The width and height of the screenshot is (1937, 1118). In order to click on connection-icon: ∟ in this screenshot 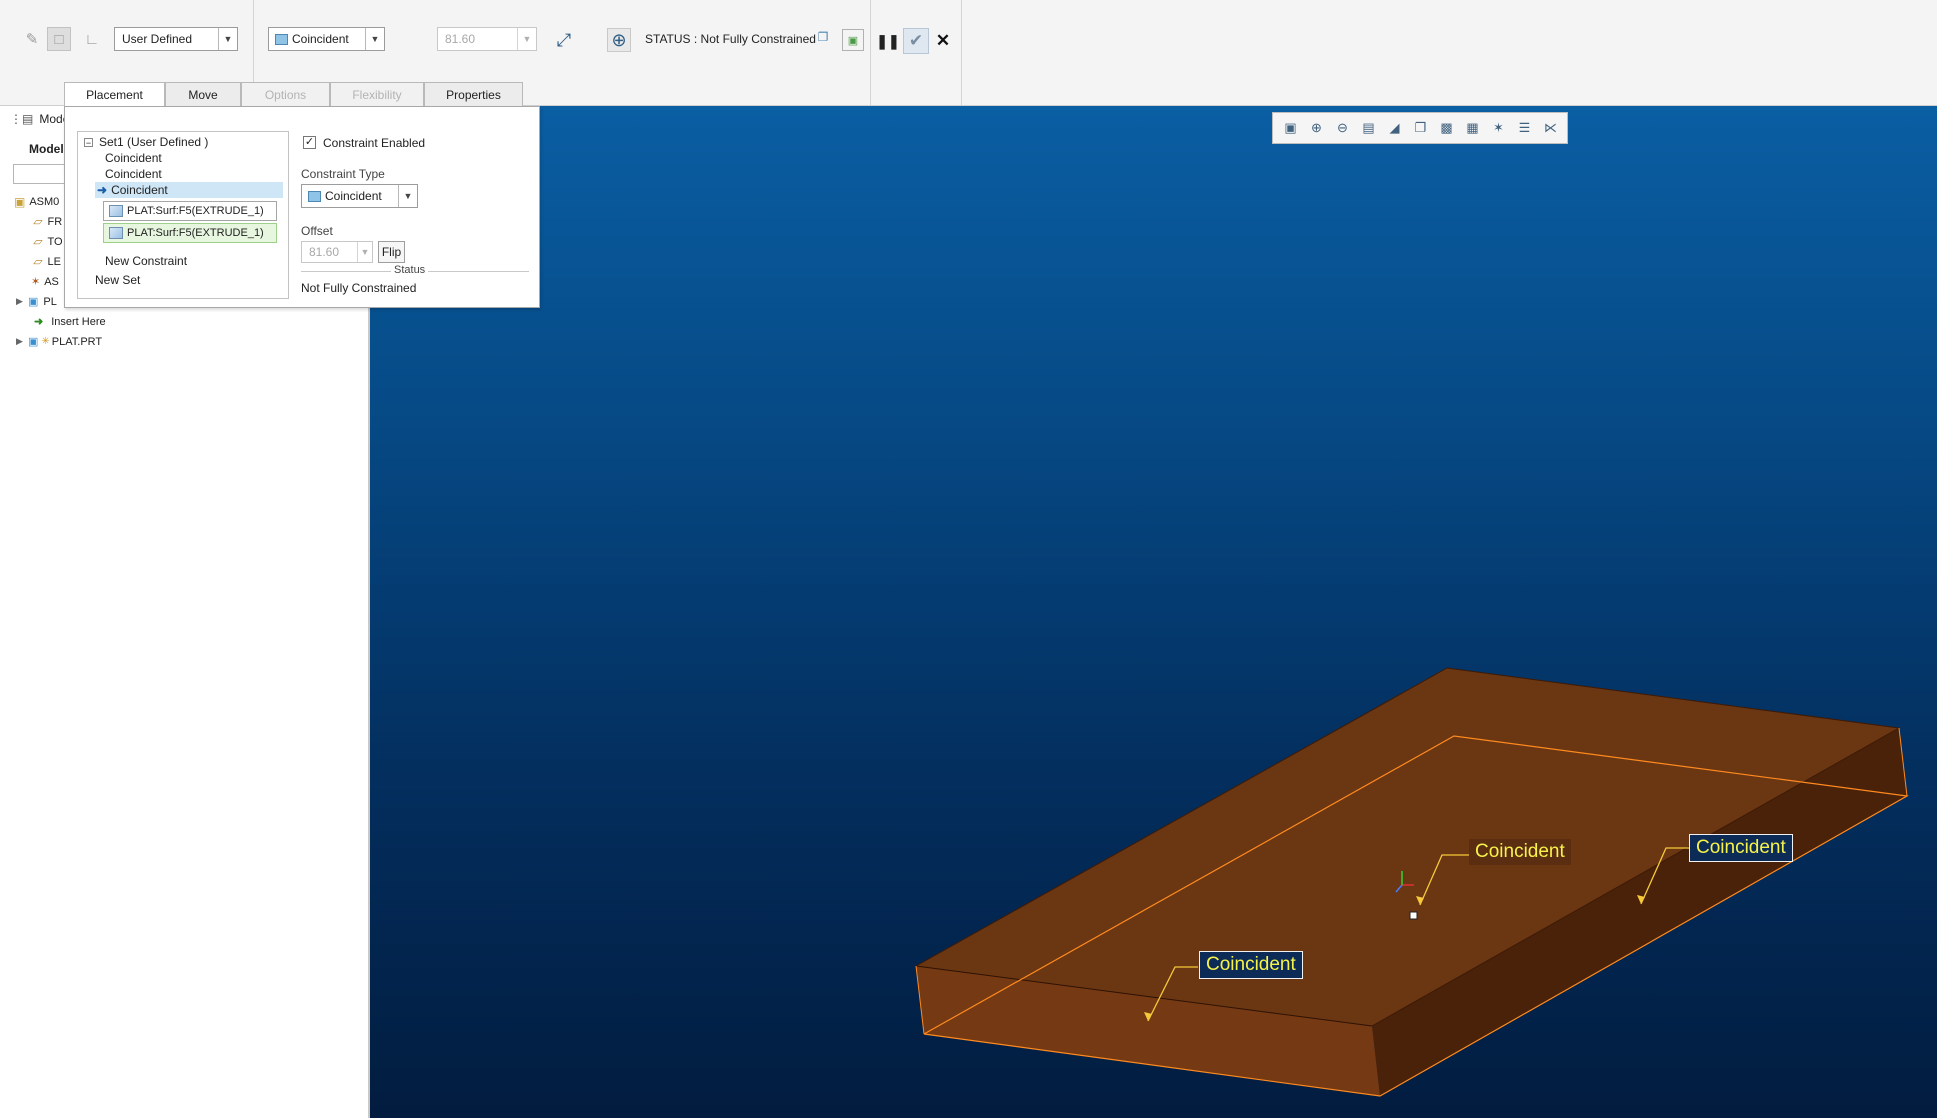, I will do `click(92, 39)`.